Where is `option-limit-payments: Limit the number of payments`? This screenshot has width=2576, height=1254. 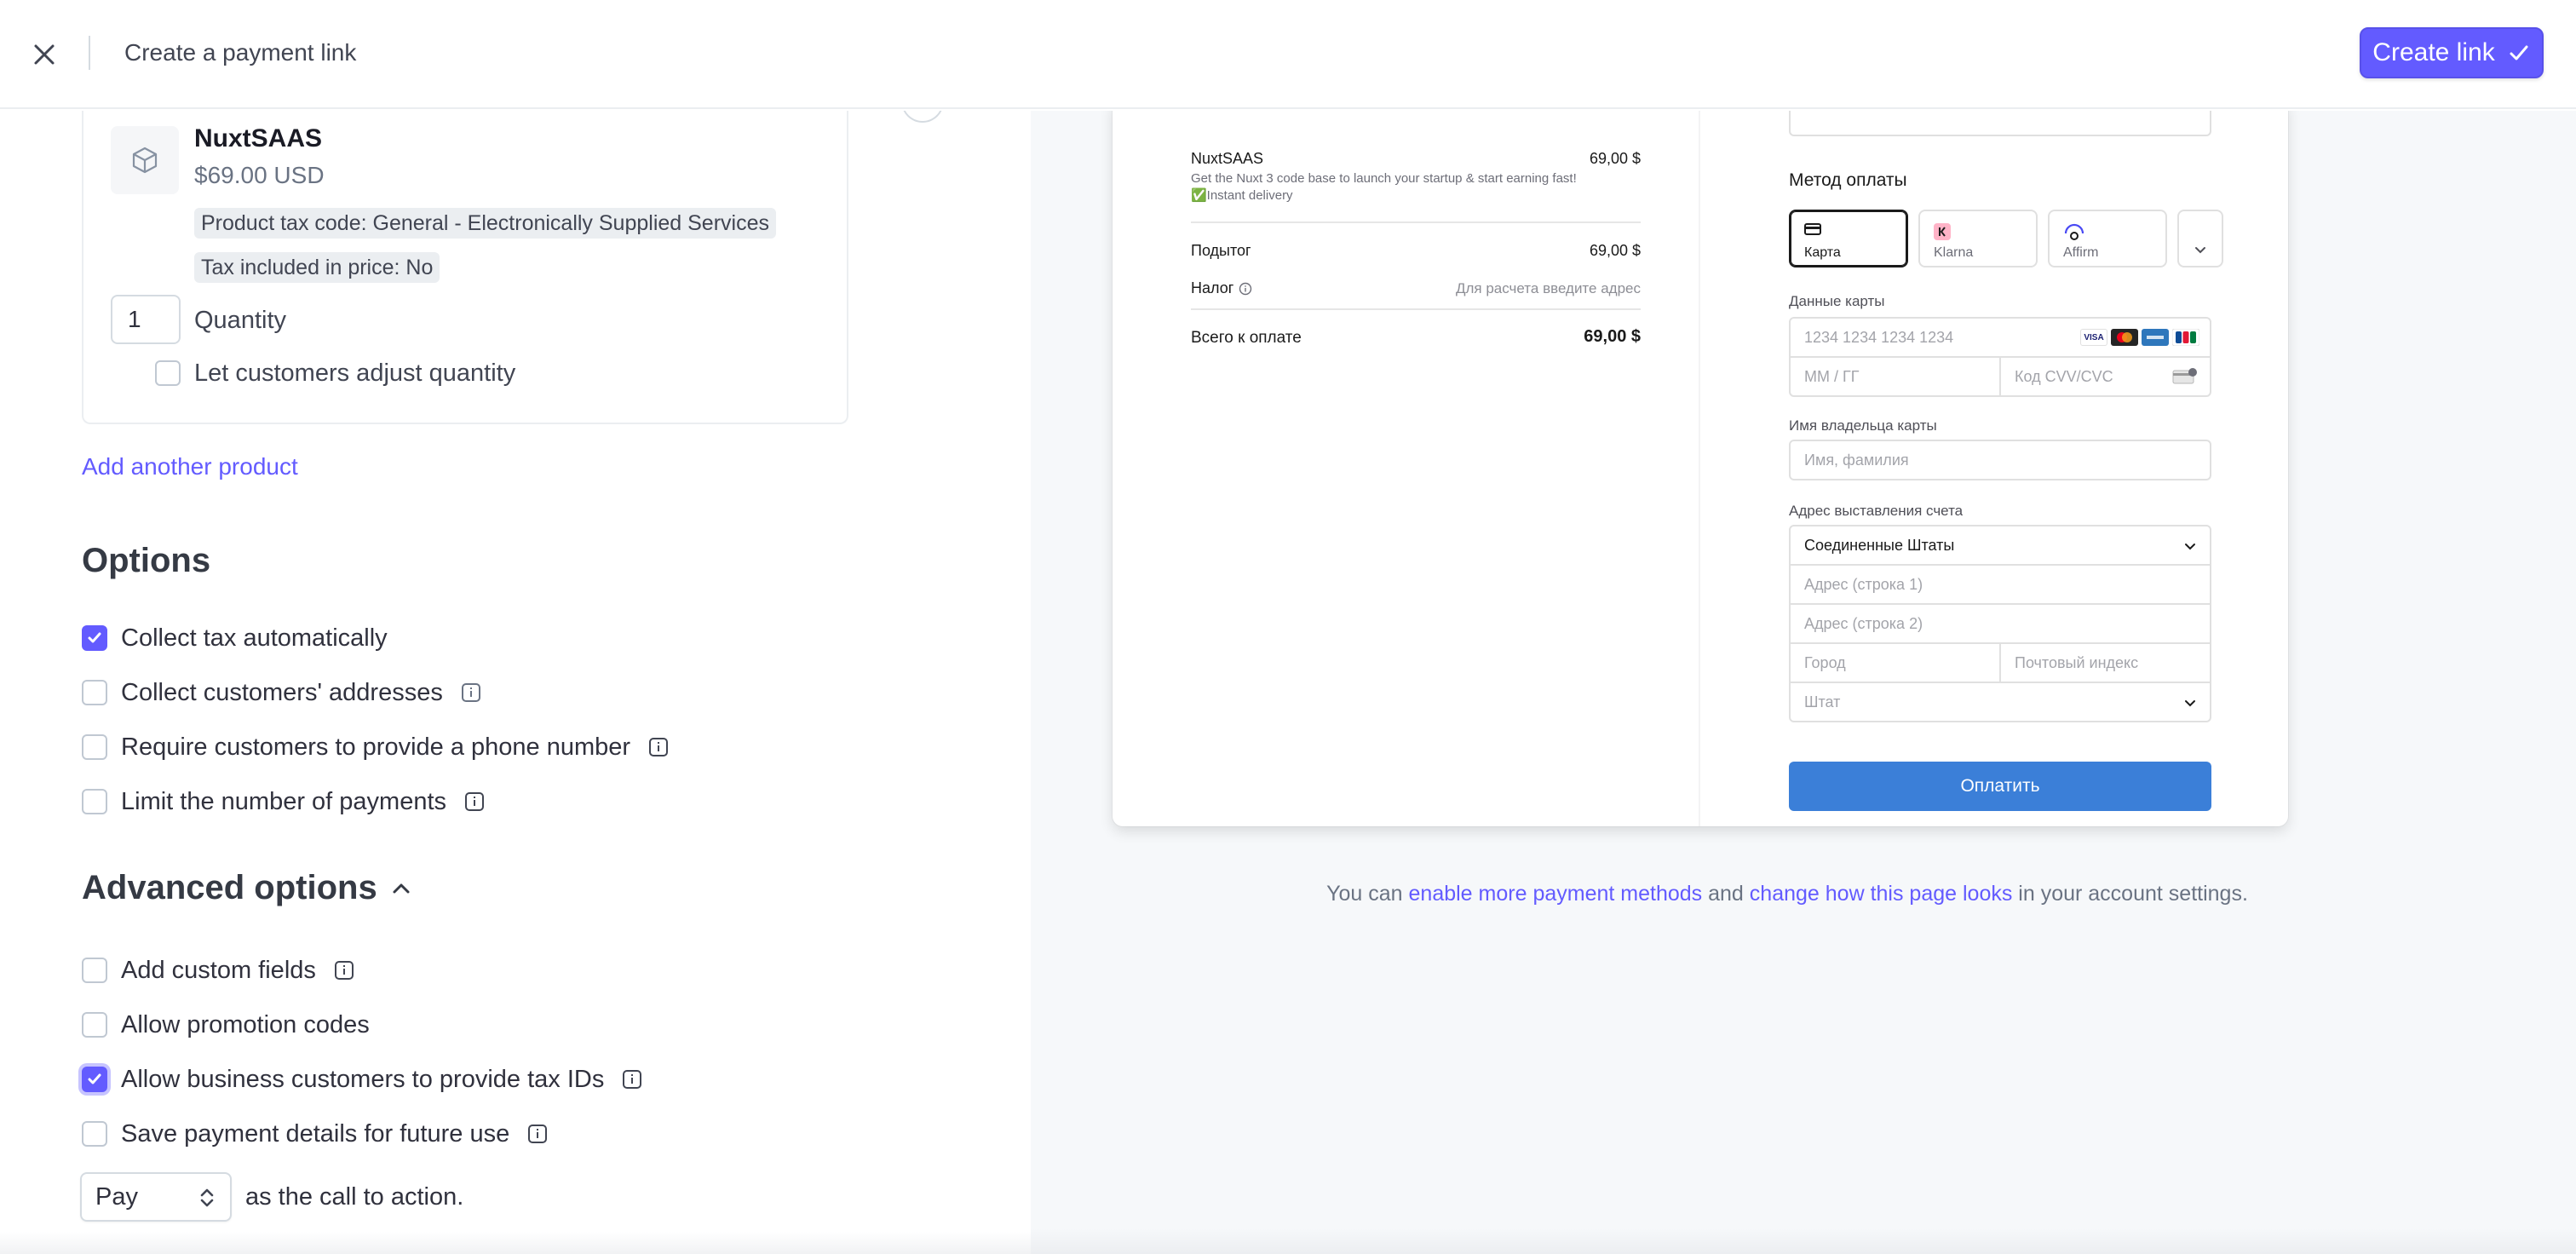
option-limit-payments: Limit the number of payments is located at coordinates (284, 802).